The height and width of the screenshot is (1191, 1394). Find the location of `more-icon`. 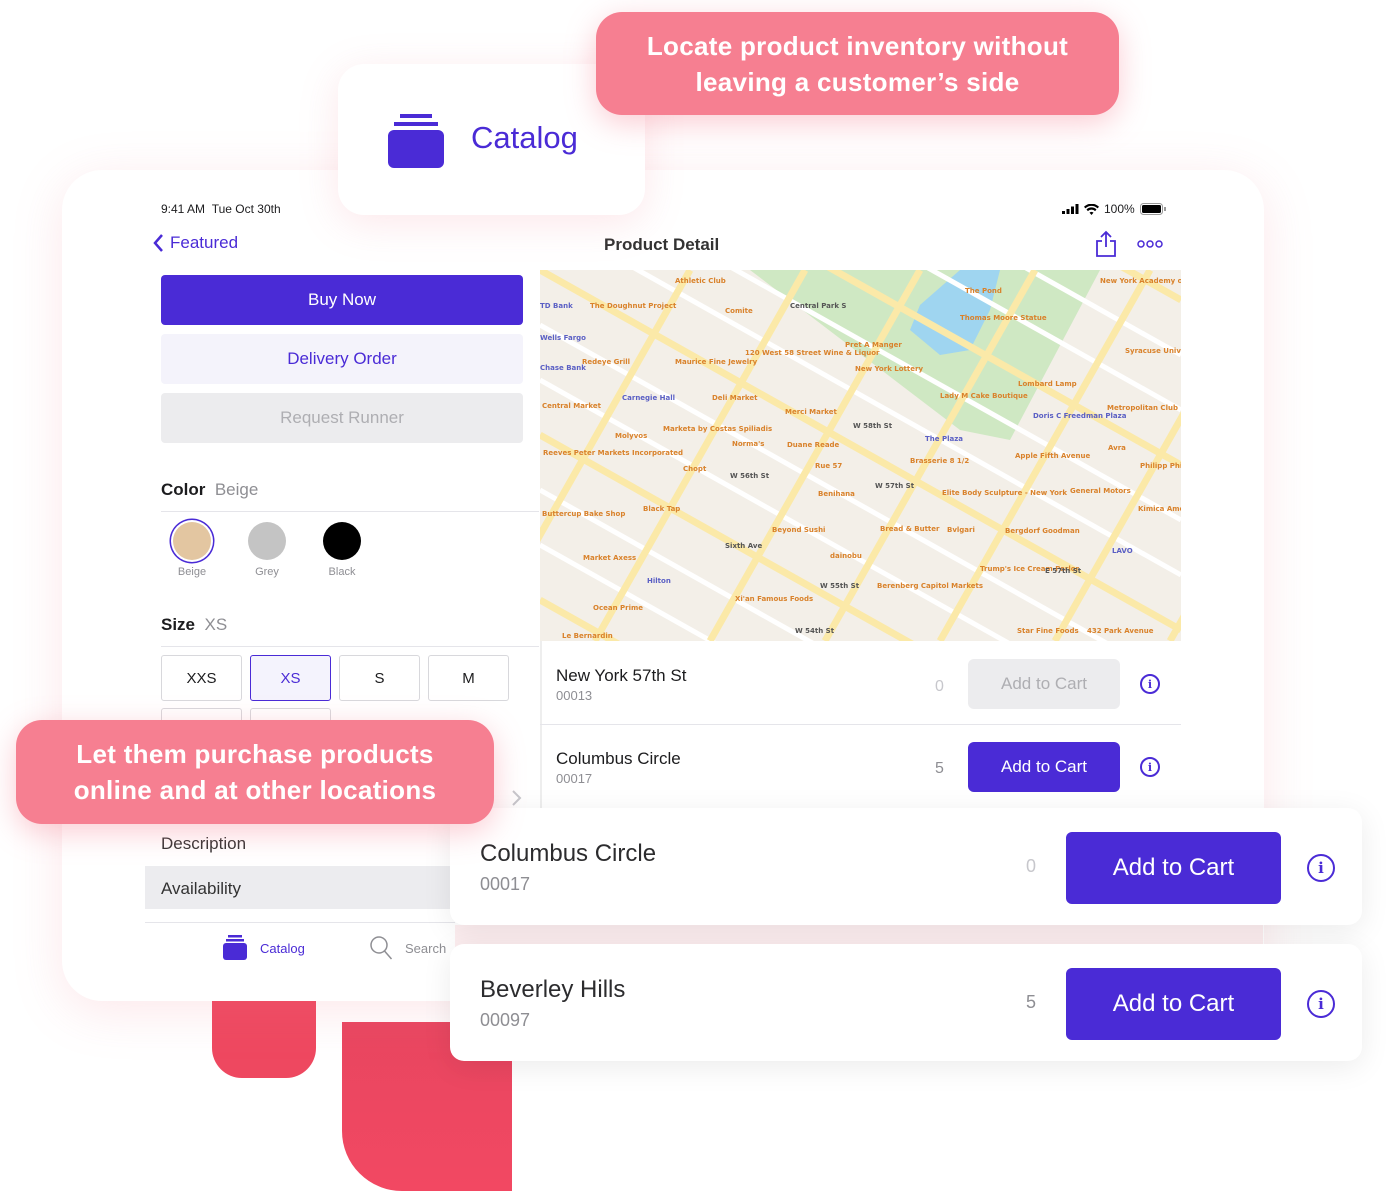

more-icon is located at coordinates (1151, 244).